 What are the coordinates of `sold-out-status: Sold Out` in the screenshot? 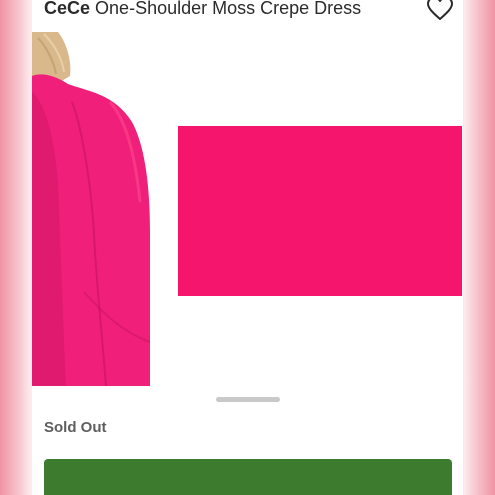 It's located at (75, 427).